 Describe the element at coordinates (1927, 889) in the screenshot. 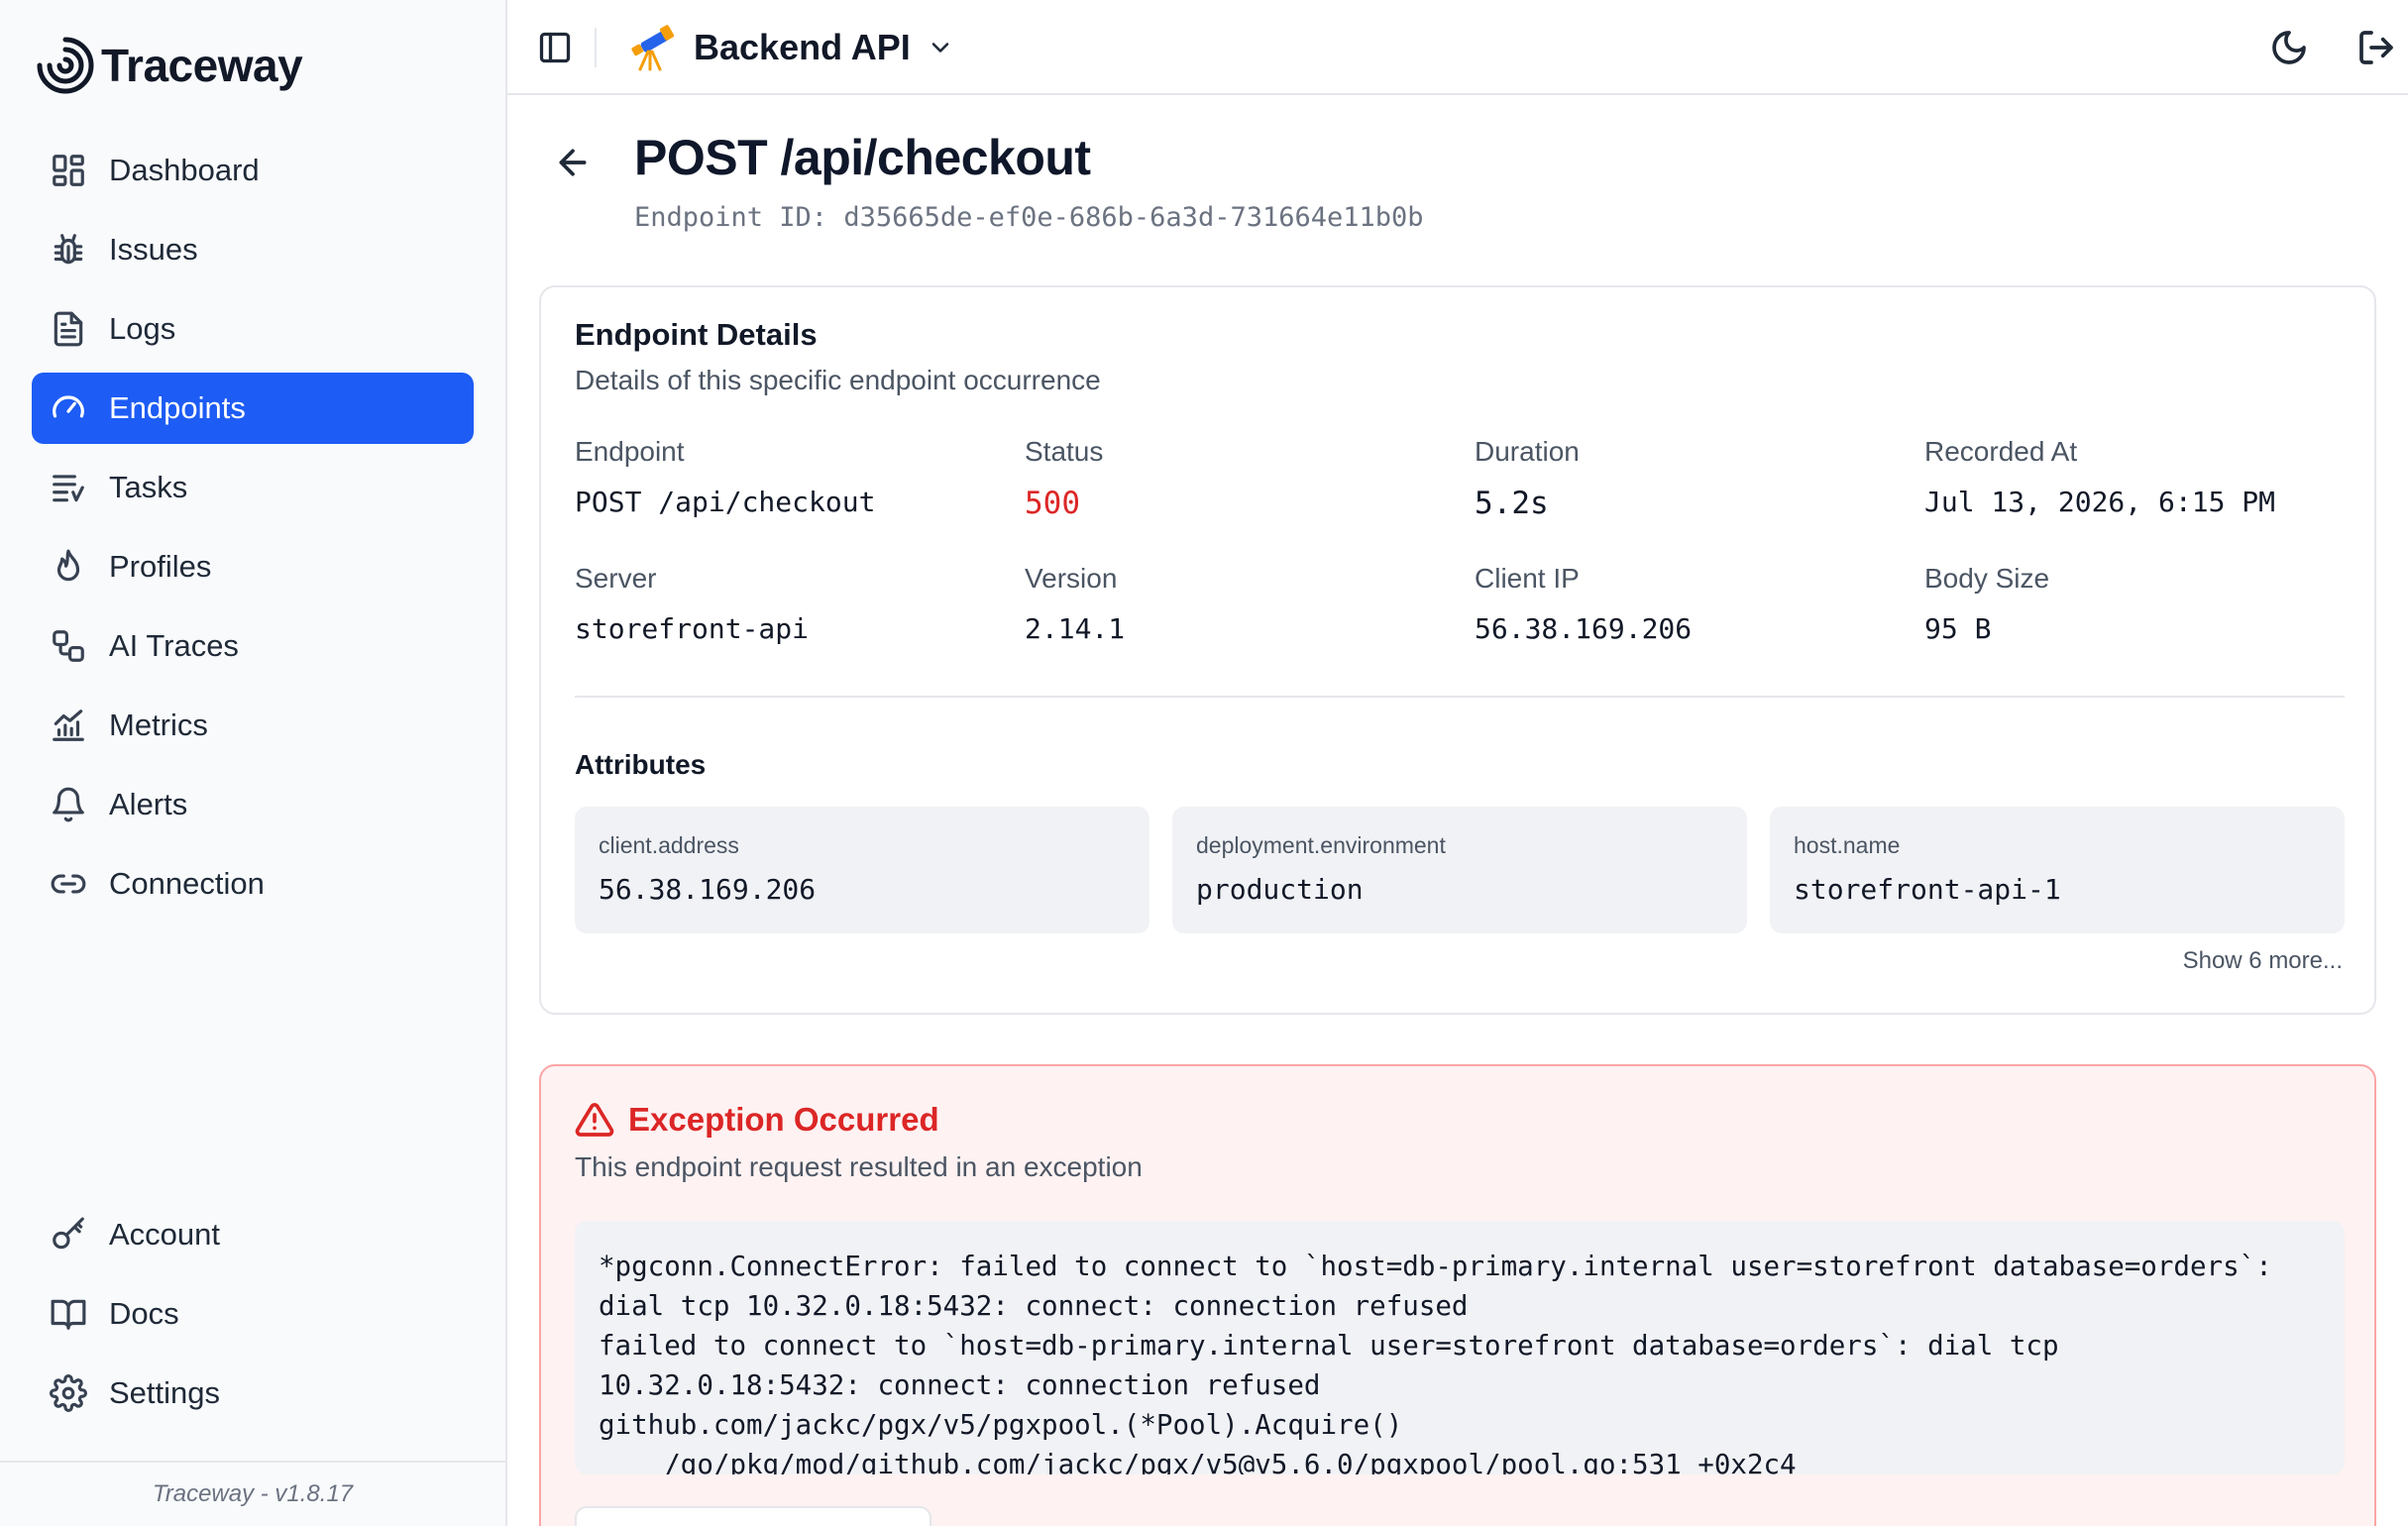

I see `attribute-value: storefront-api-1` at that location.